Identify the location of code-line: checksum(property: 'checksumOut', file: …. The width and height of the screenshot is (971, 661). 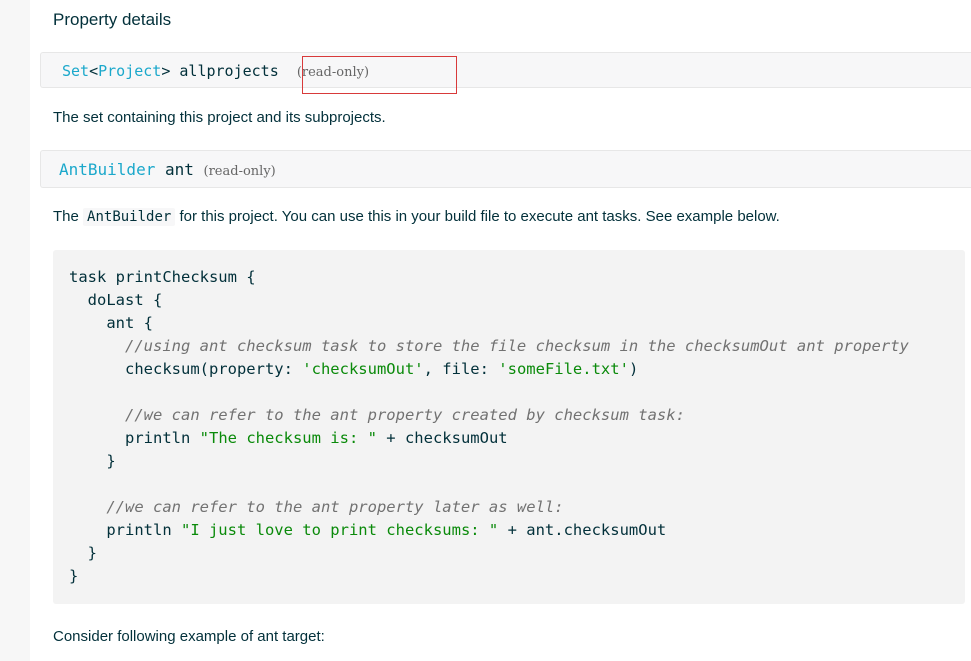
(517, 369).